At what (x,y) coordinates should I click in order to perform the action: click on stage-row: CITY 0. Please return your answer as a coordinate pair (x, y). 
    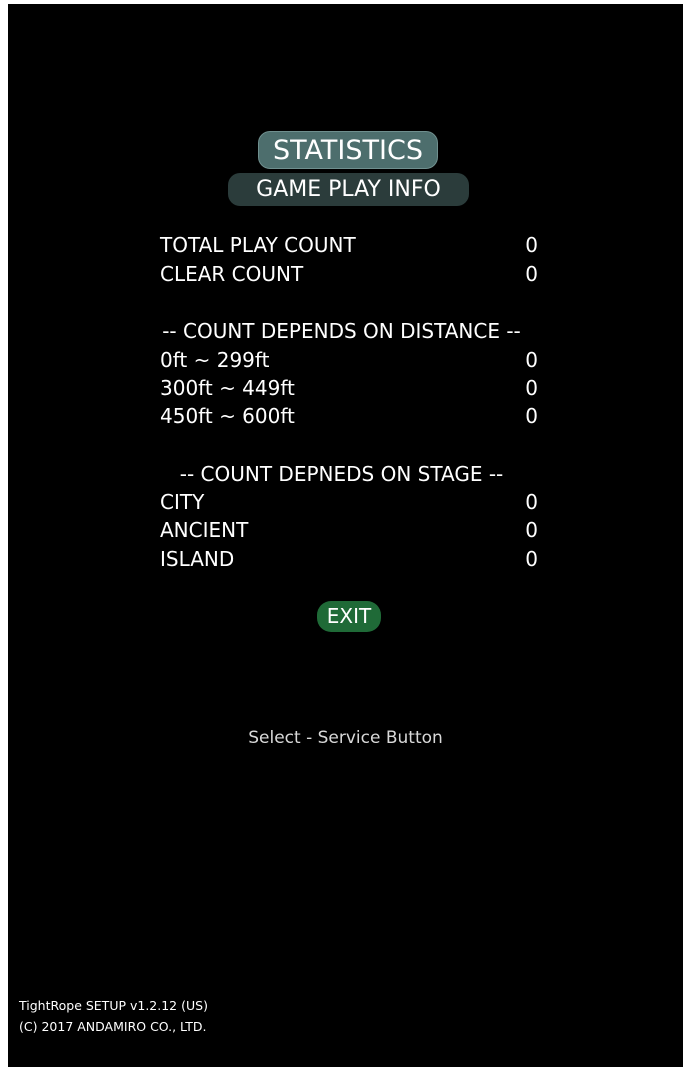
    Looking at the image, I should click on (349, 502).